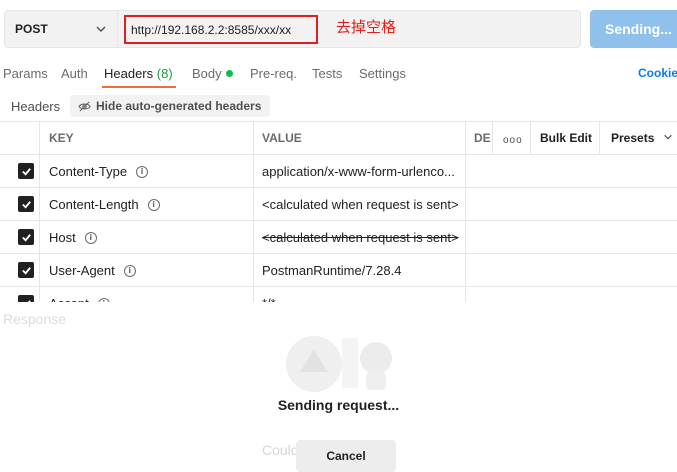  Describe the element at coordinates (273, 73) in the screenshot. I see `tab-pre-request: Pre-req.` at that location.